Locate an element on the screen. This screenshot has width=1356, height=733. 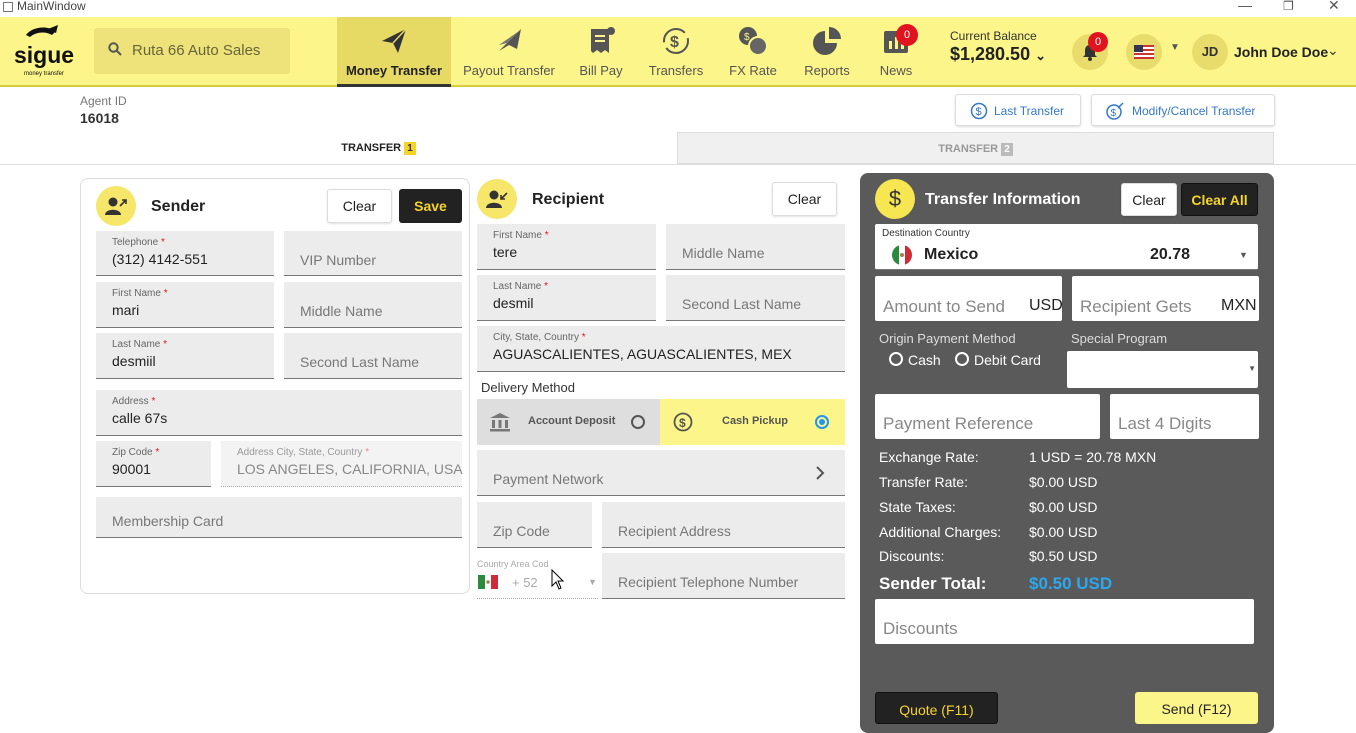
sender-vip-field: VIP Number is located at coordinates (373, 253).